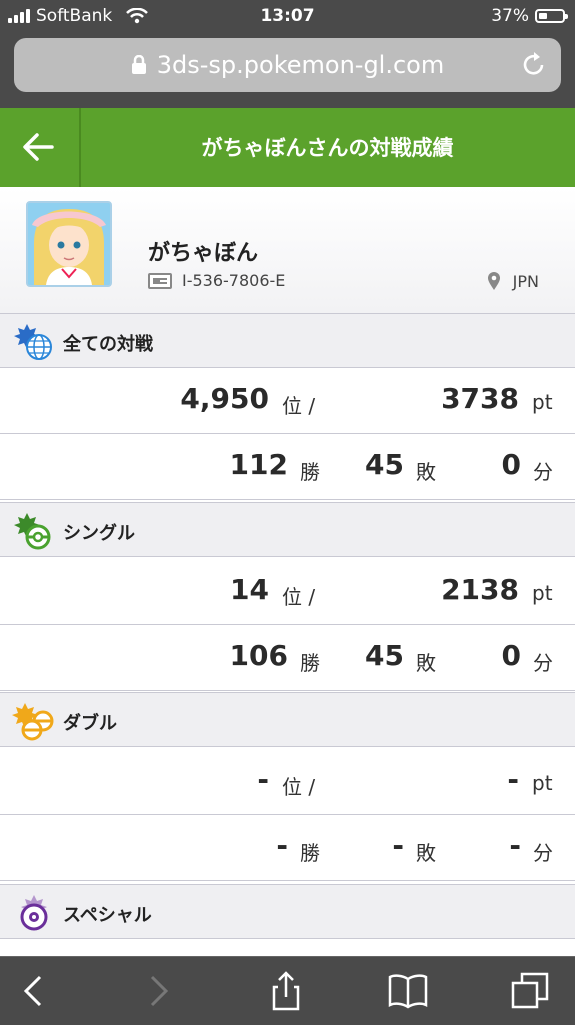 The width and height of the screenshot is (575, 1025). What do you see at coordinates (90, 723) in the screenshot?
I see `section-label: ダブル` at bounding box center [90, 723].